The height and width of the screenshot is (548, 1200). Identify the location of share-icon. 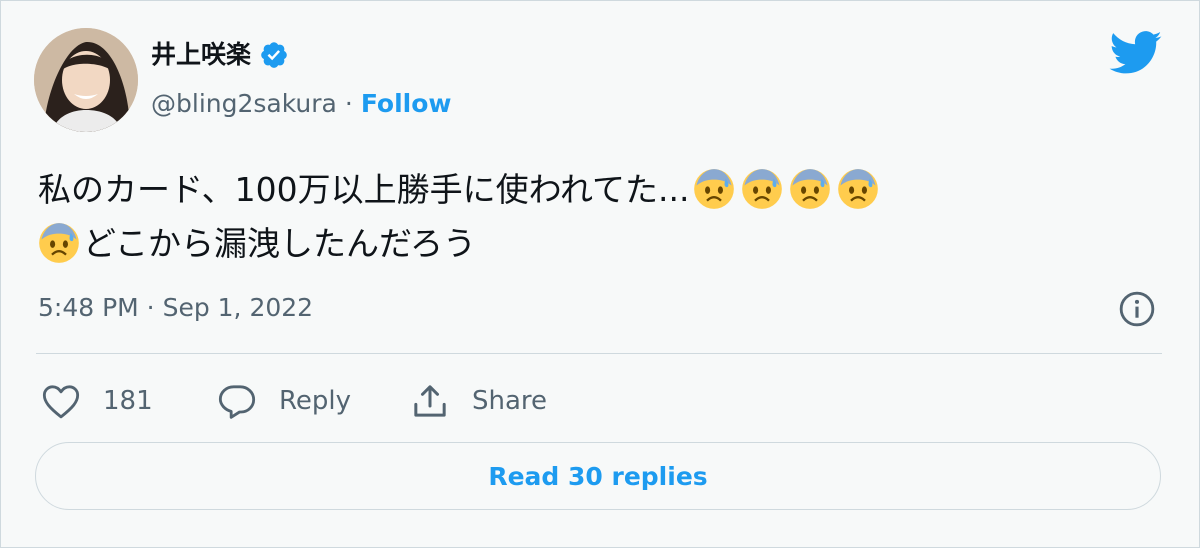
(430, 401).